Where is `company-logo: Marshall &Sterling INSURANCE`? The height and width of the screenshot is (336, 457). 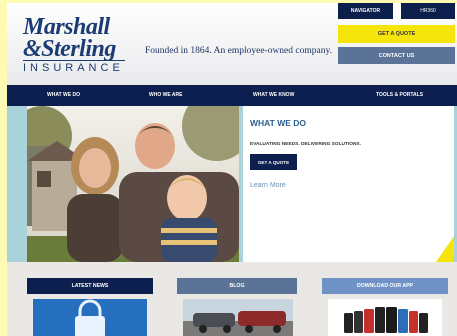
company-logo: Marshall &Sterling INSURANCE is located at coordinates (76, 45).